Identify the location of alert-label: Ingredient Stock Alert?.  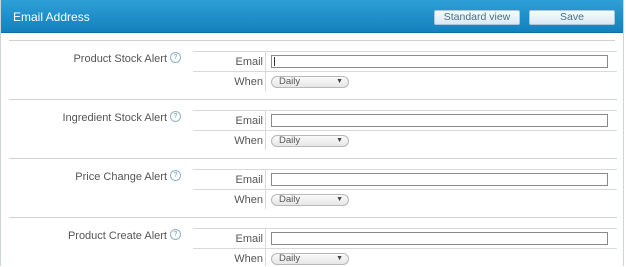
(121, 117).